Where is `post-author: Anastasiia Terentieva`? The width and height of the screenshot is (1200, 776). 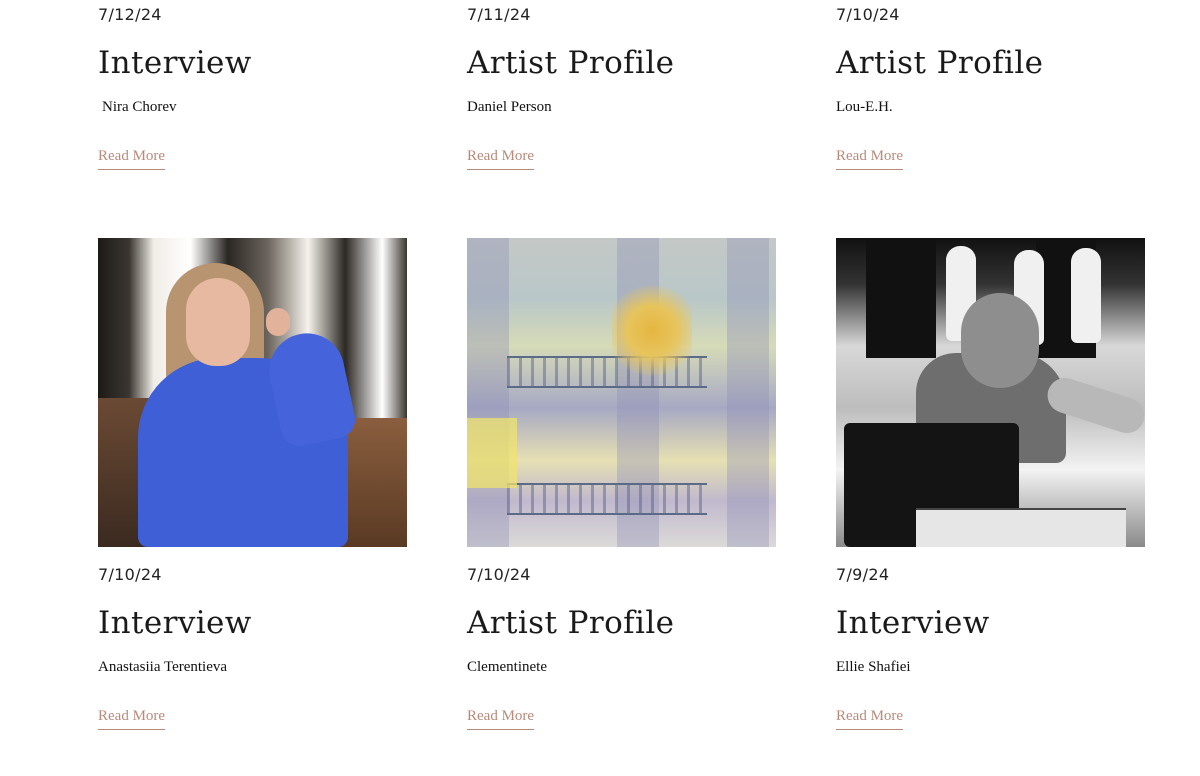 post-author: Anastasiia Terentieva is located at coordinates (163, 667).